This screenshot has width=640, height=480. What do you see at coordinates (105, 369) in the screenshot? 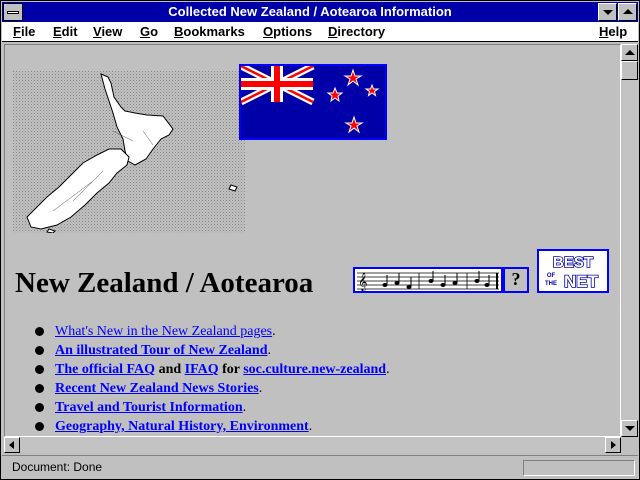
I see `official-faq-link: The official FAQ` at bounding box center [105, 369].